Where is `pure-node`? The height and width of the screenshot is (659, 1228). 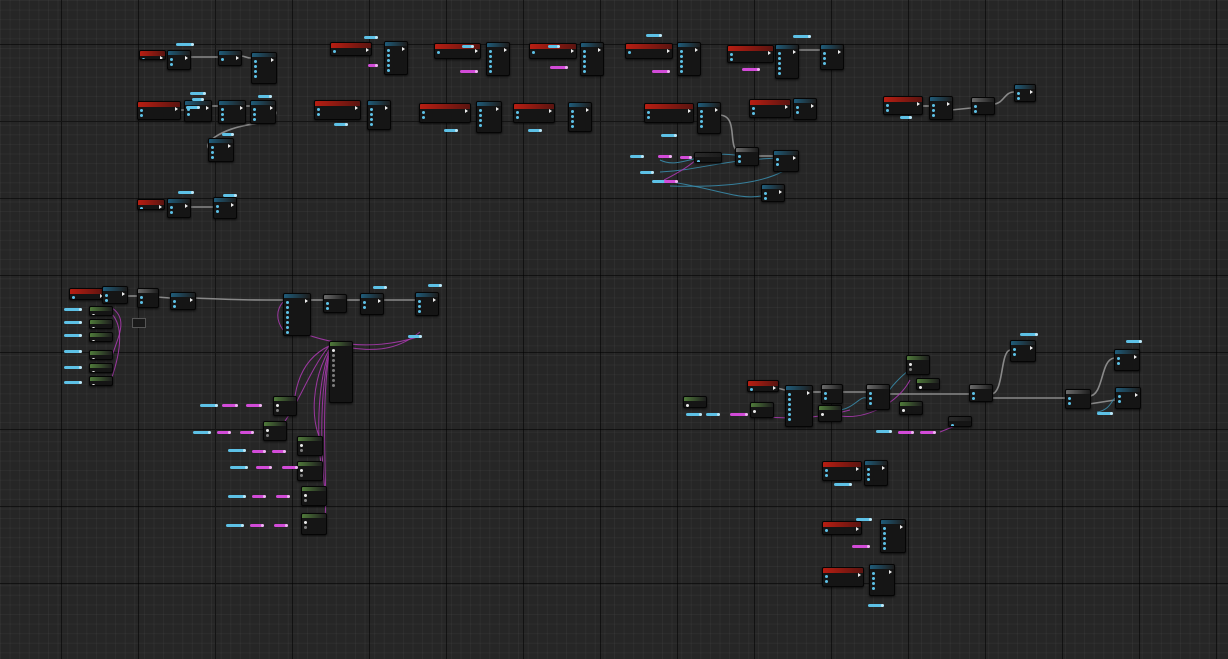 pure-node is located at coordinates (981, 393).